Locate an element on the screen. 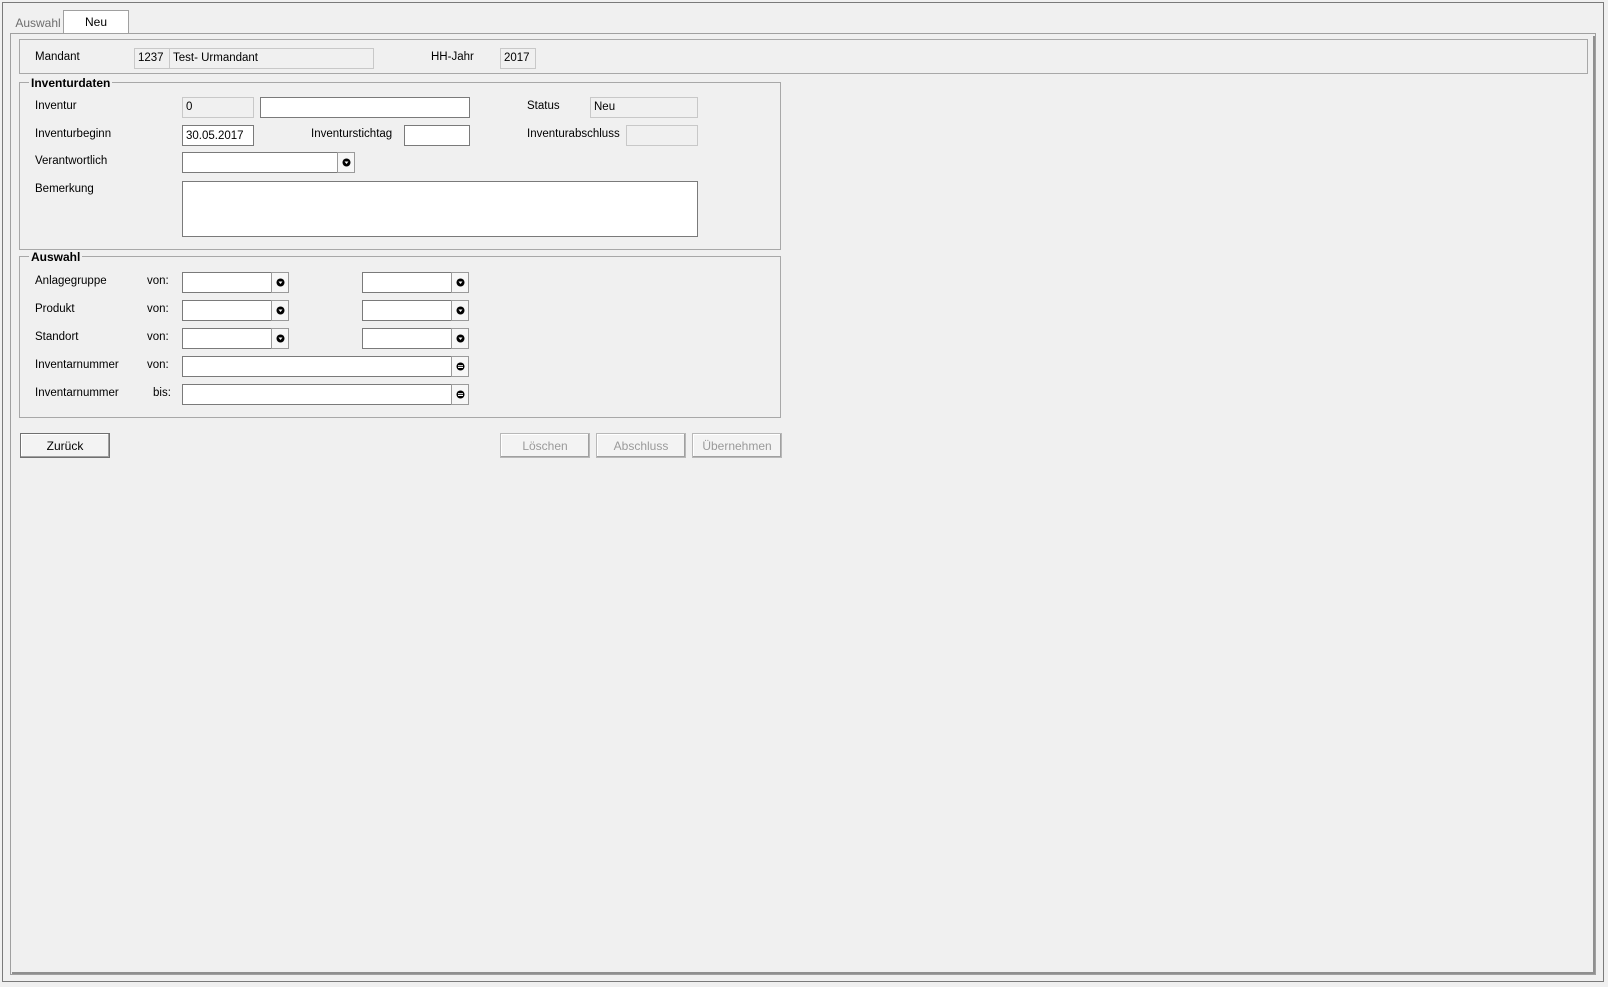 The height and width of the screenshot is (987, 1608). produkt-from-input is located at coordinates (227, 310).